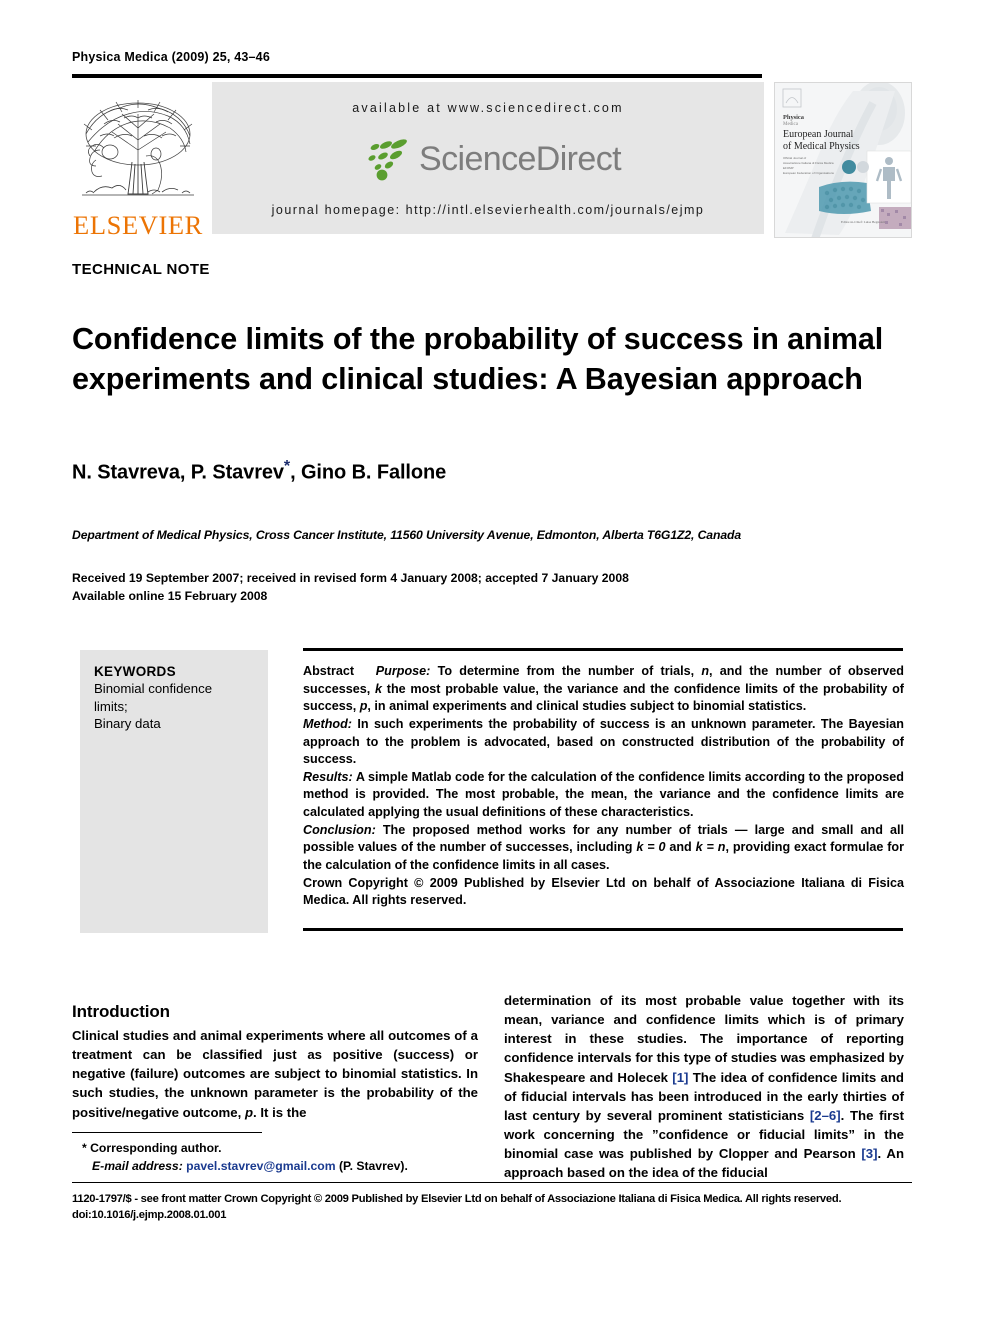 The image size is (992, 1323). Describe the element at coordinates (791, 124) in the screenshot. I see `svg-text: Medica` at that location.